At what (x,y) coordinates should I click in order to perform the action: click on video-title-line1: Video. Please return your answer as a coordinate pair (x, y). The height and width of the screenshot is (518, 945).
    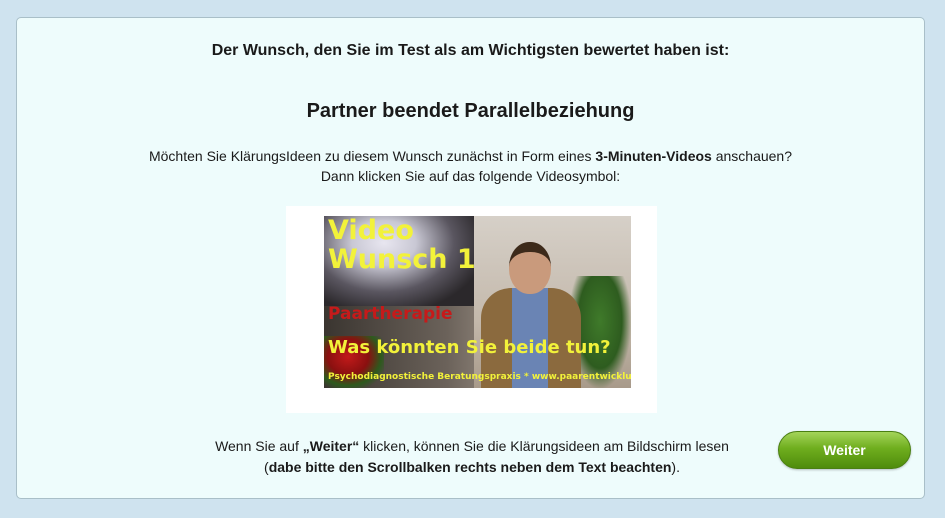
    Looking at the image, I should click on (371, 231).